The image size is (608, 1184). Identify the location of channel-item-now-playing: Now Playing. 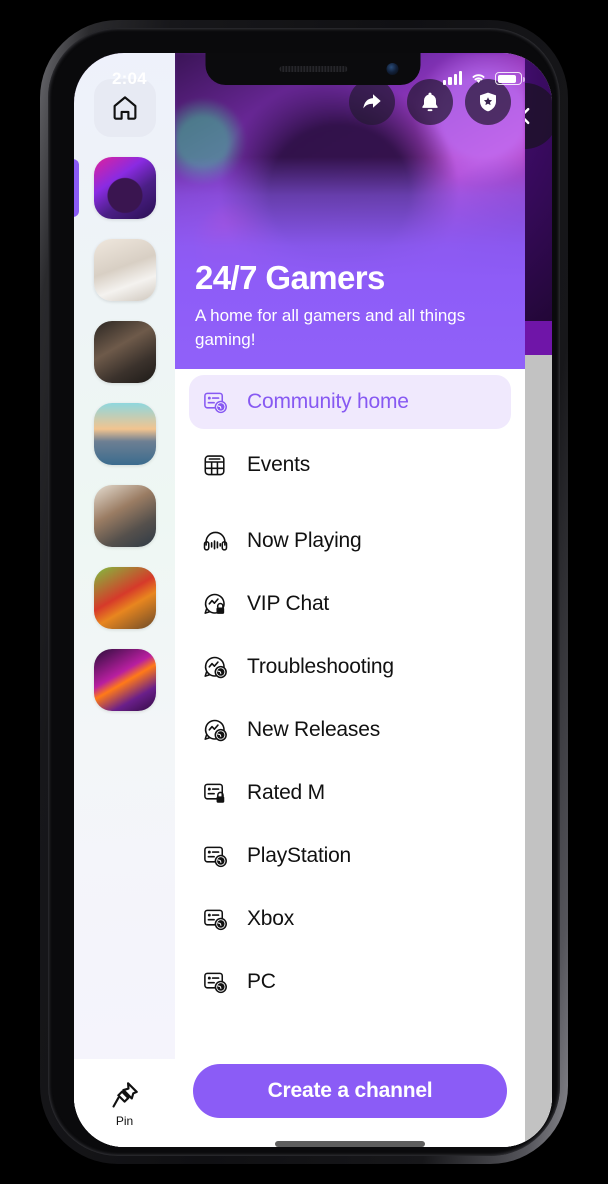
(350, 541).